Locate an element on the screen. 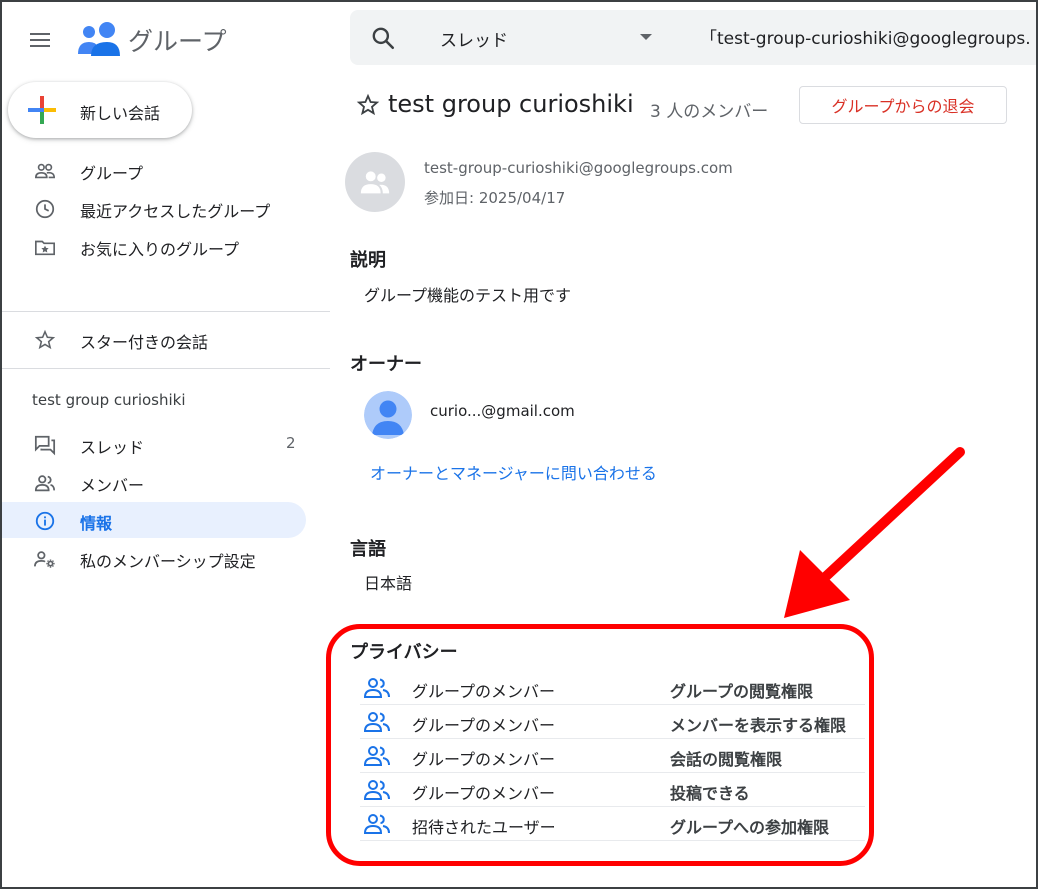 The height and width of the screenshot is (889, 1038). privacy-row: グループのメンバー メンバーを表示する権限 is located at coordinates (612, 722).